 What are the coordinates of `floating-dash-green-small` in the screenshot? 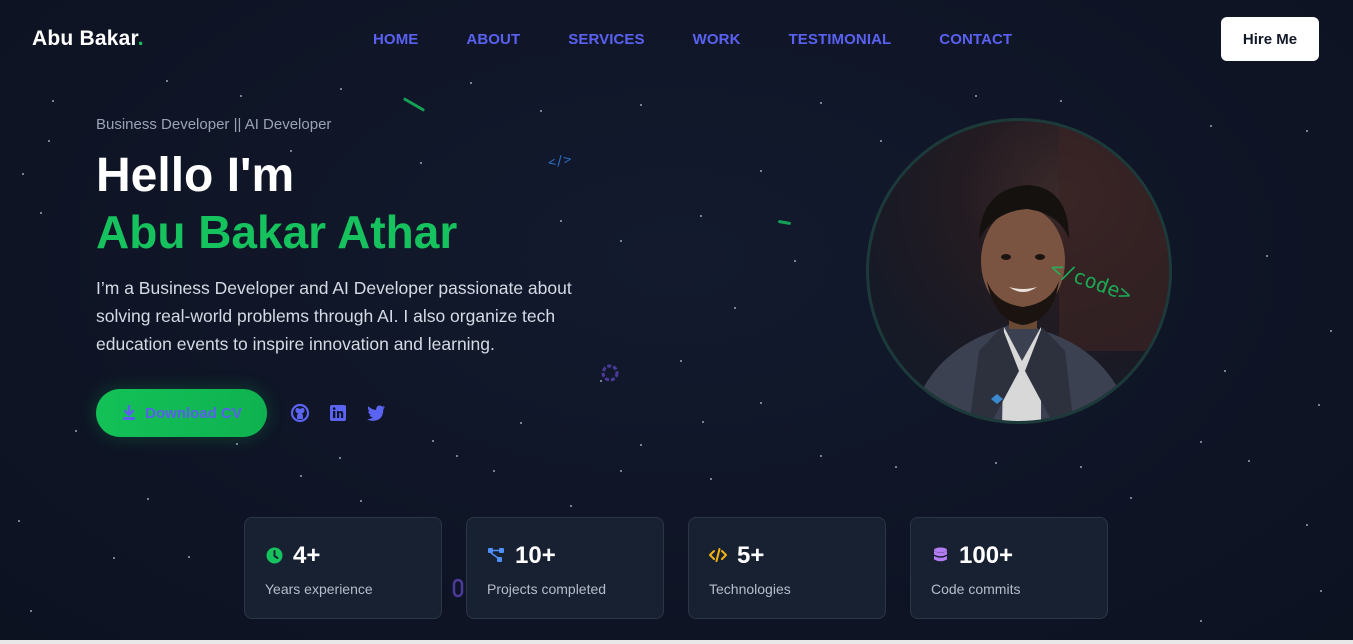 It's located at (784, 222).